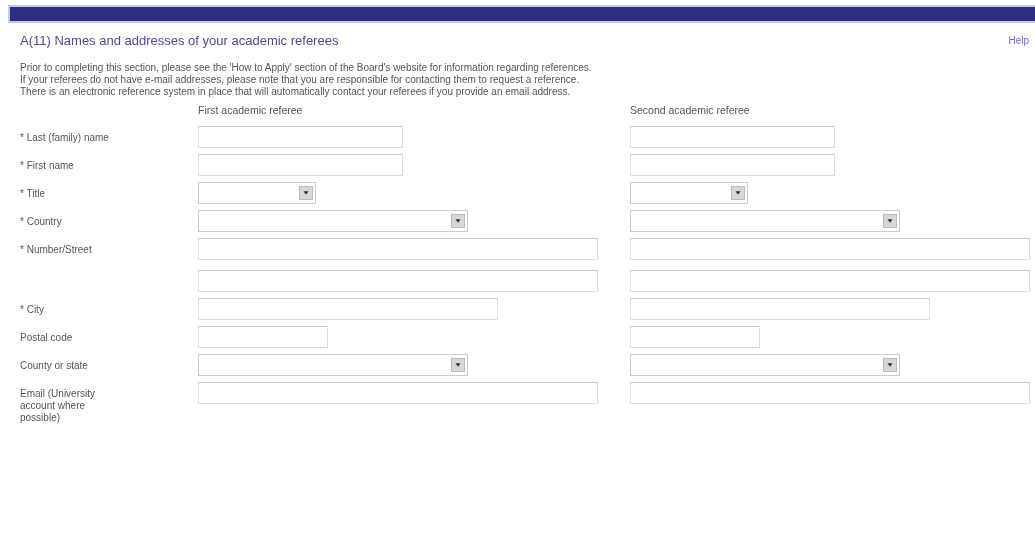 The width and height of the screenshot is (1035, 544). Describe the element at coordinates (46, 337) in the screenshot. I see `field-label: Postal code` at that location.